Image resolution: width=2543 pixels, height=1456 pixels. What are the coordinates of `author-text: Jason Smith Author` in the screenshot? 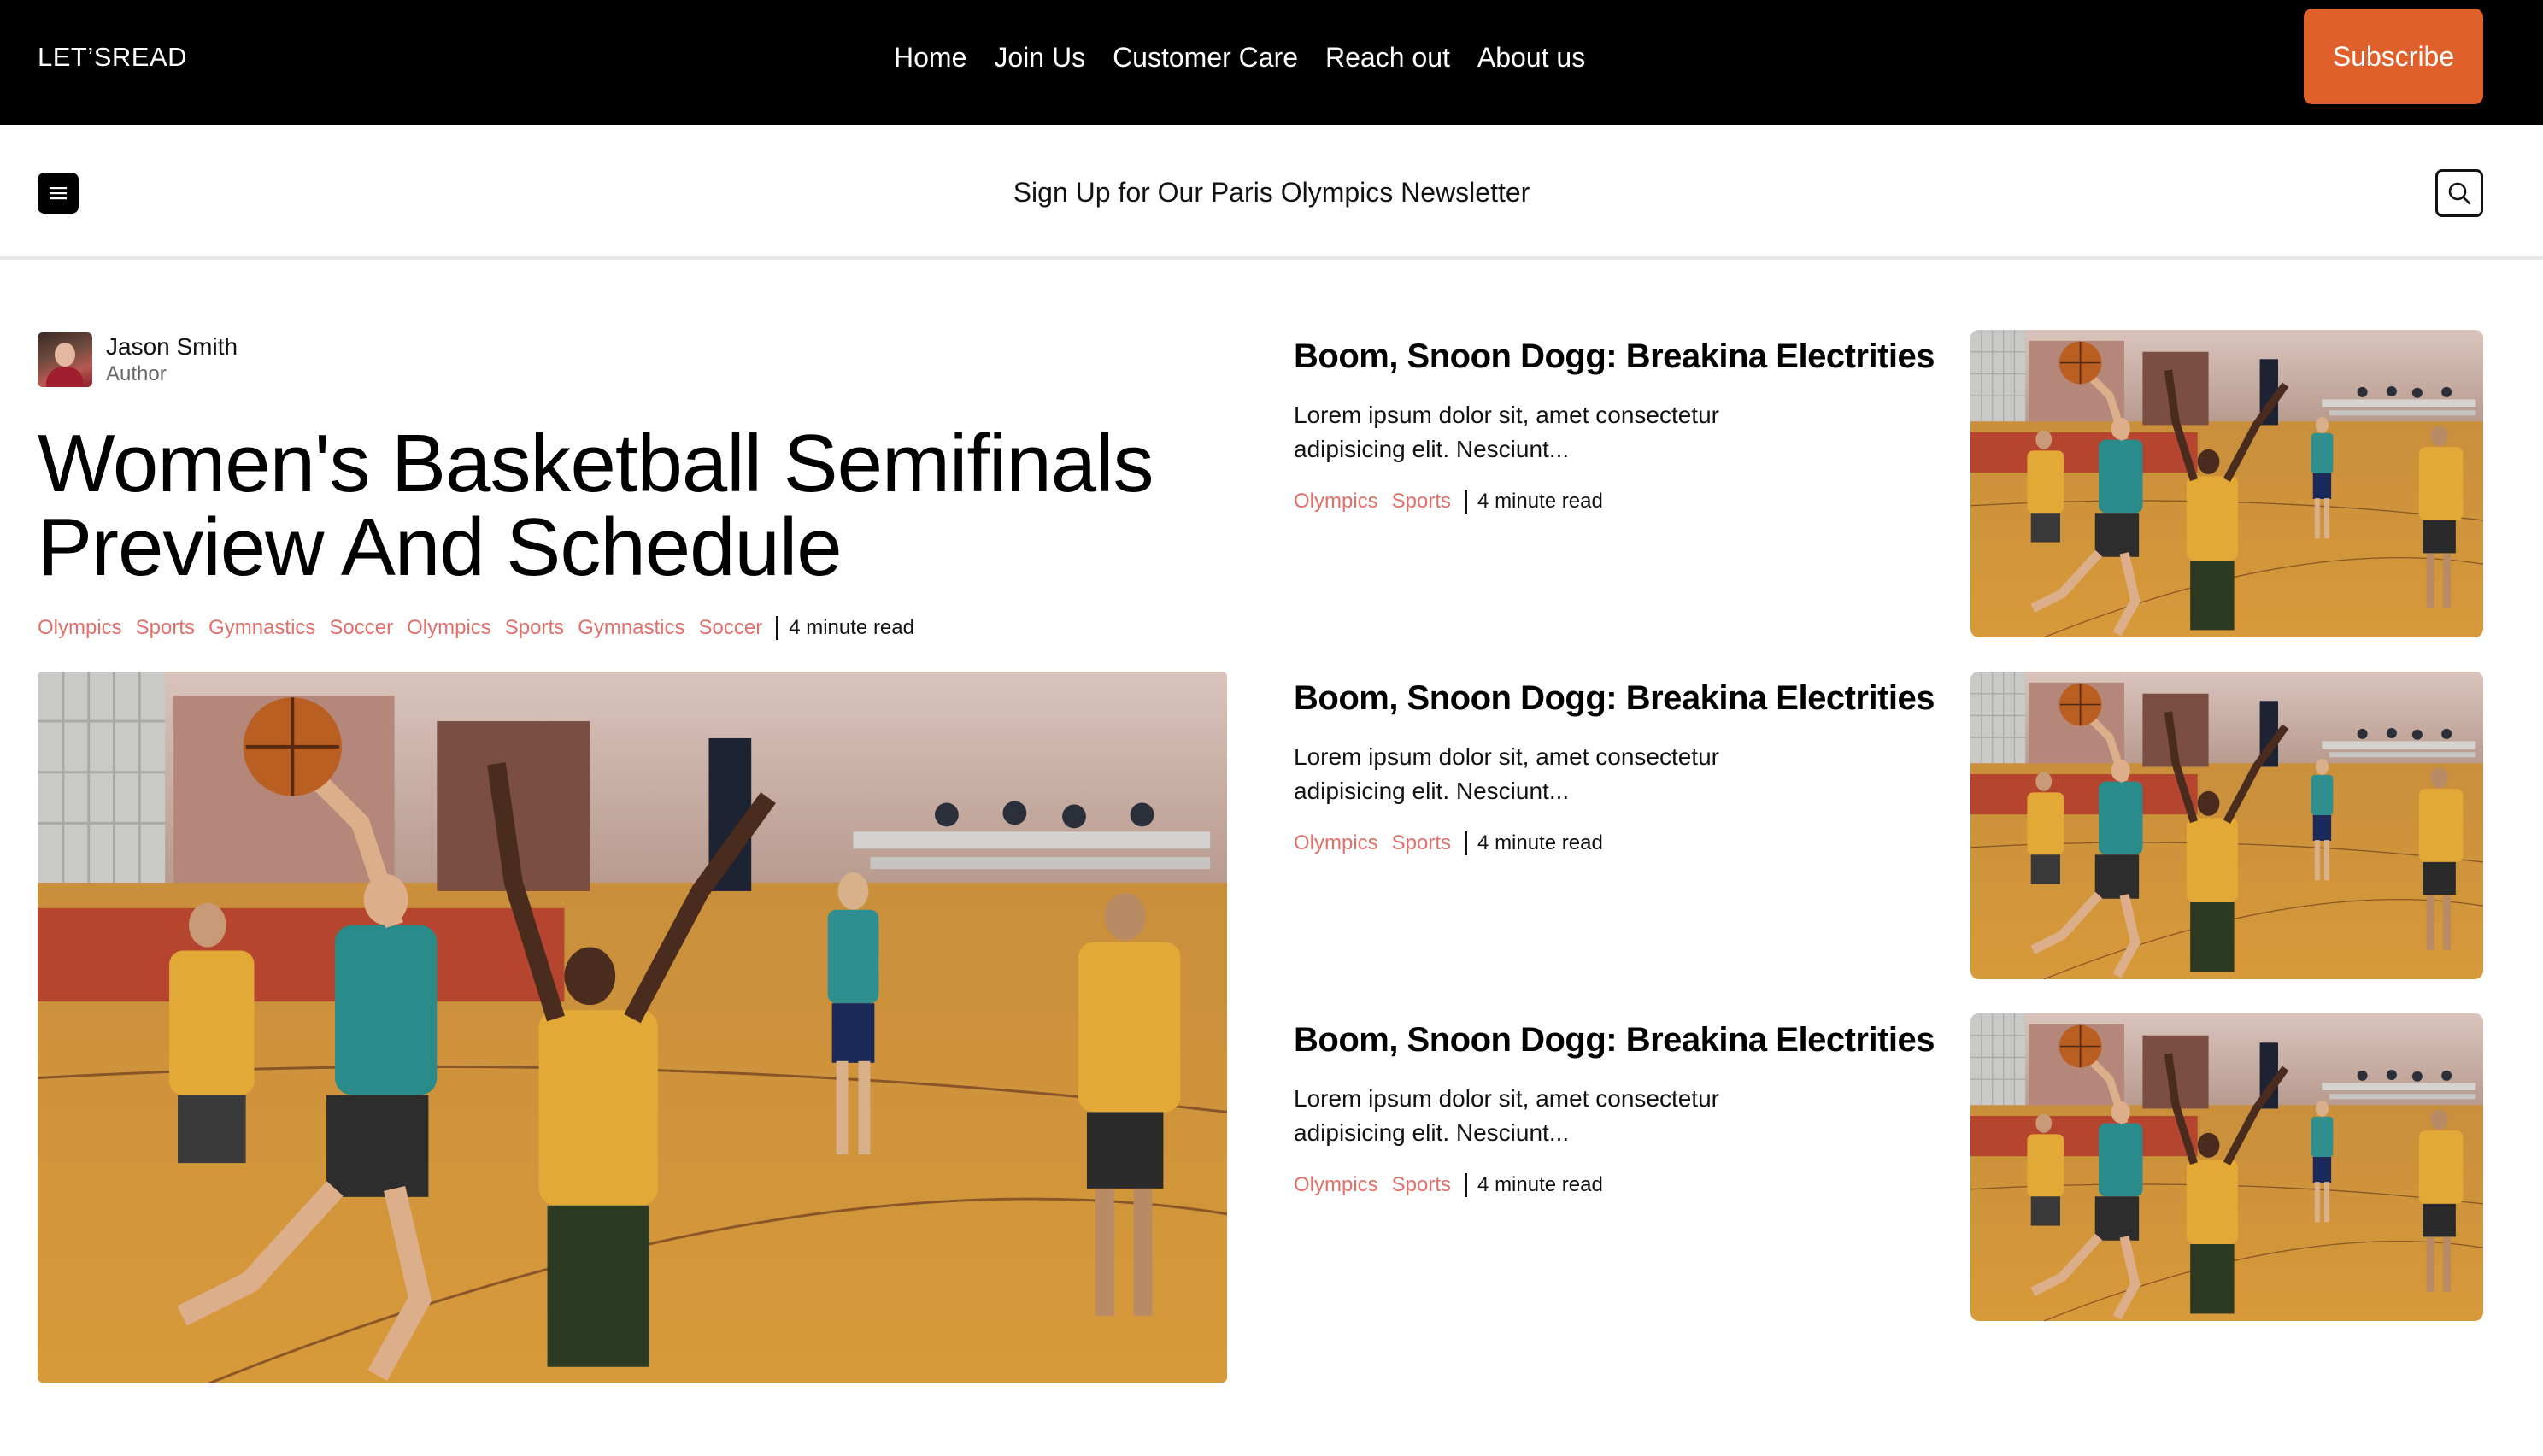 It's located at (172, 359).